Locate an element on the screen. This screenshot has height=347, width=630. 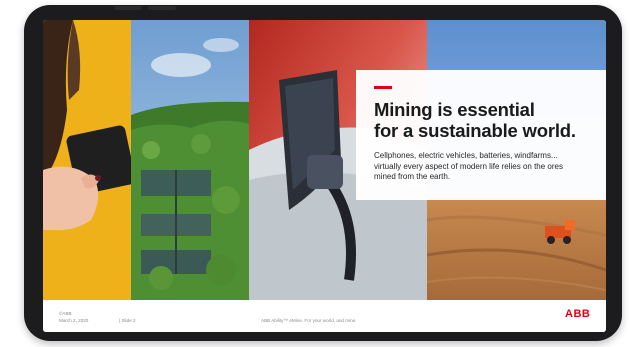
photo-woman-with-phone is located at coordinates (87, 160).